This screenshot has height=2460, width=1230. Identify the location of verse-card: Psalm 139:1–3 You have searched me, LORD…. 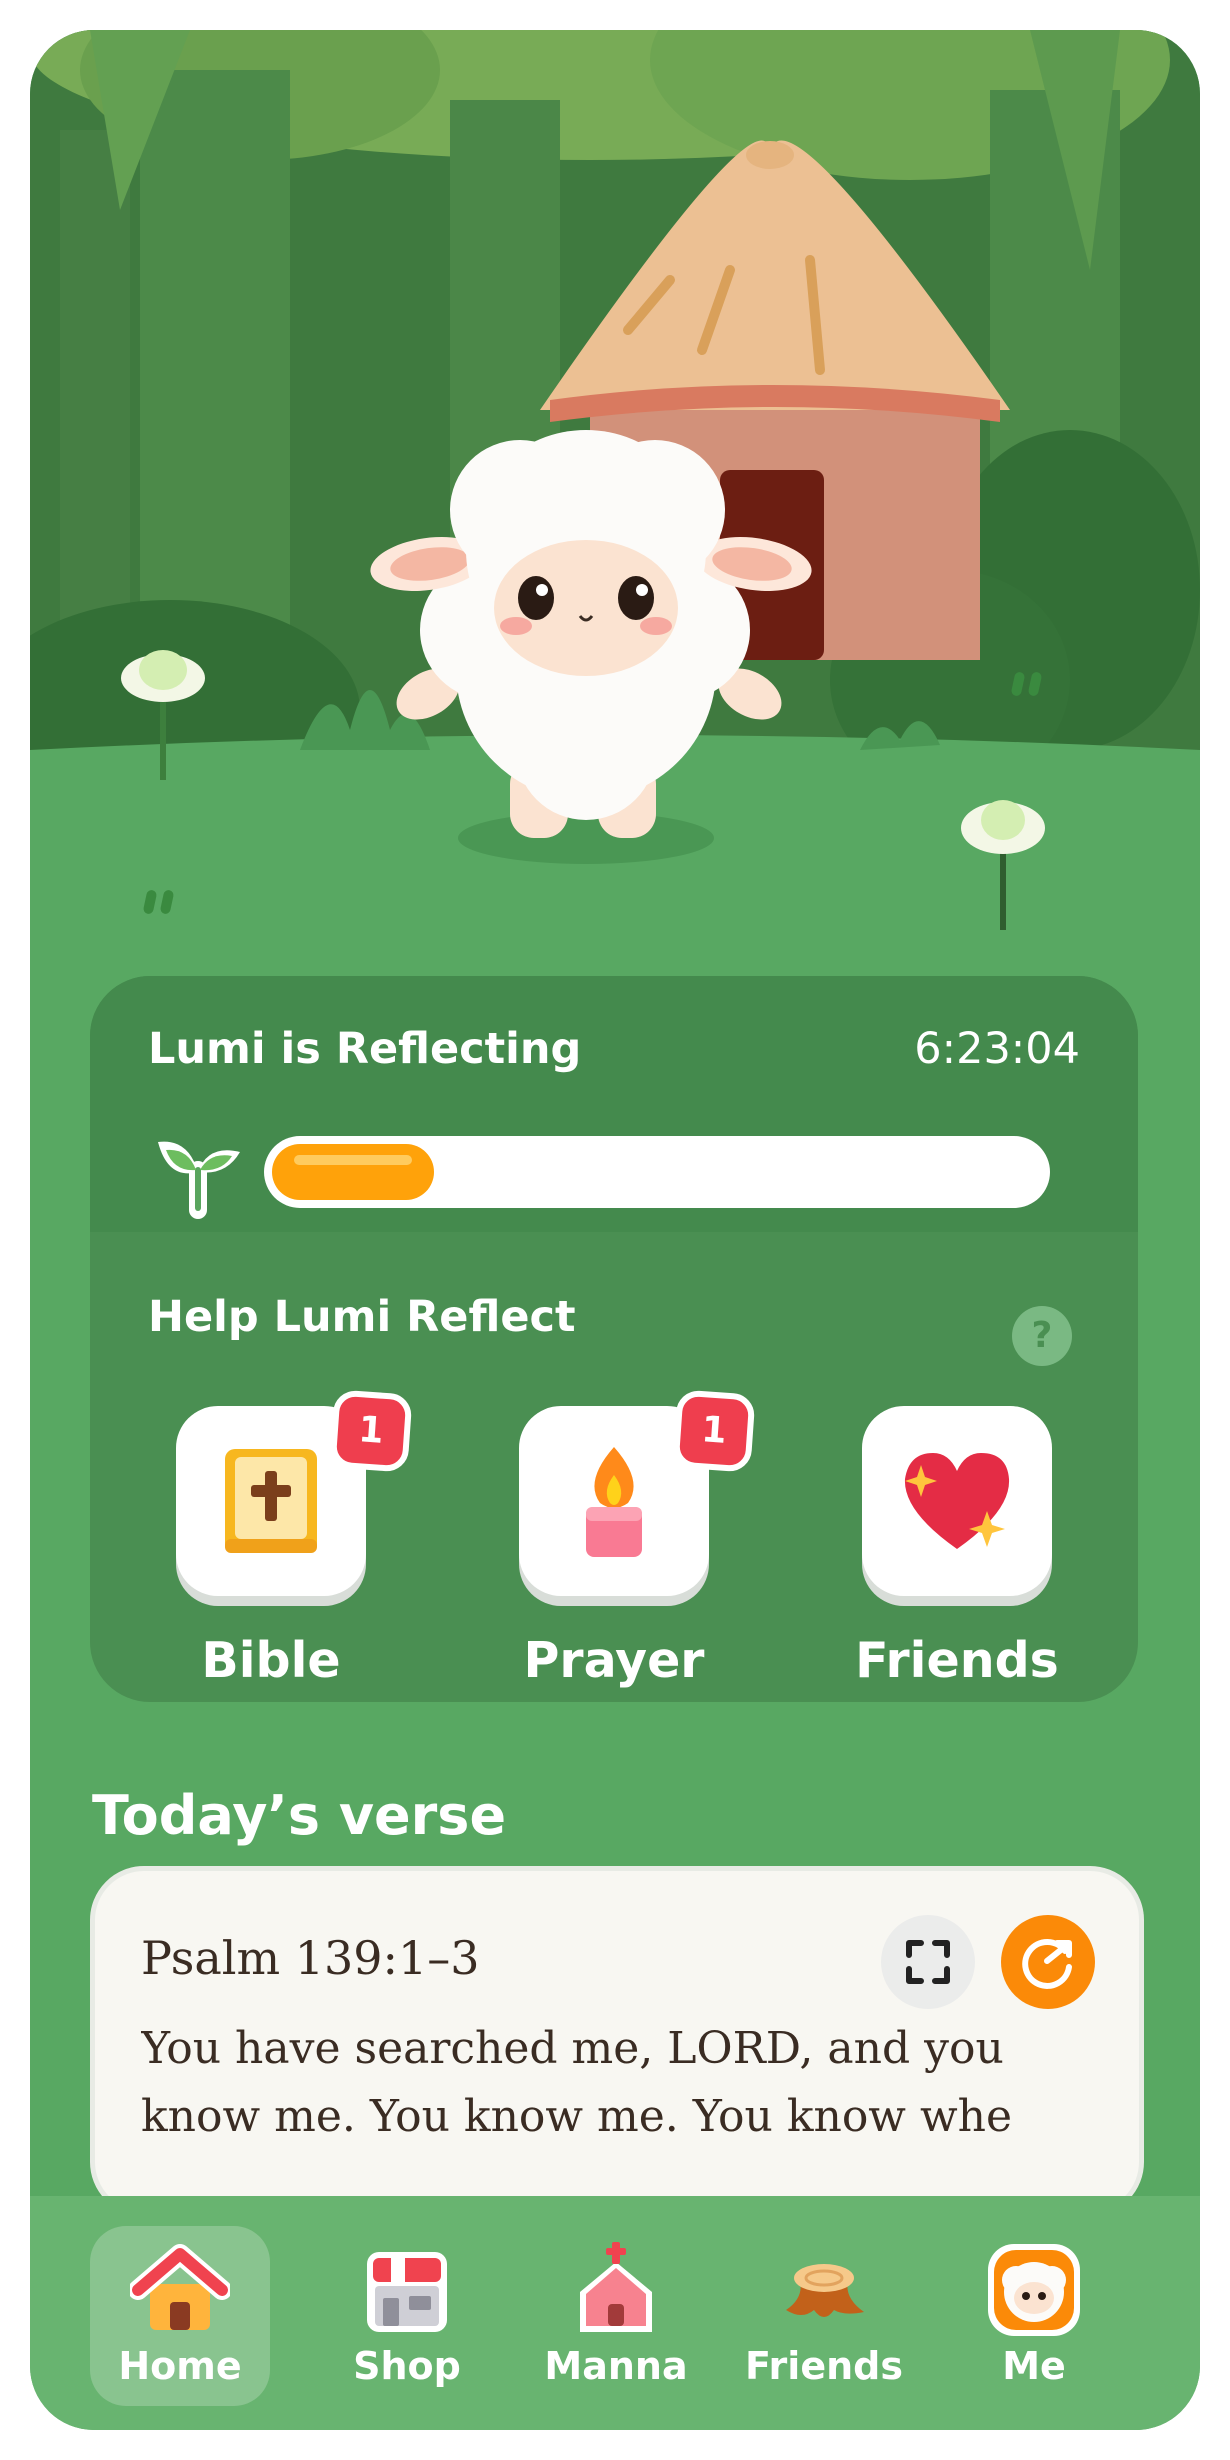
(617, 2041).